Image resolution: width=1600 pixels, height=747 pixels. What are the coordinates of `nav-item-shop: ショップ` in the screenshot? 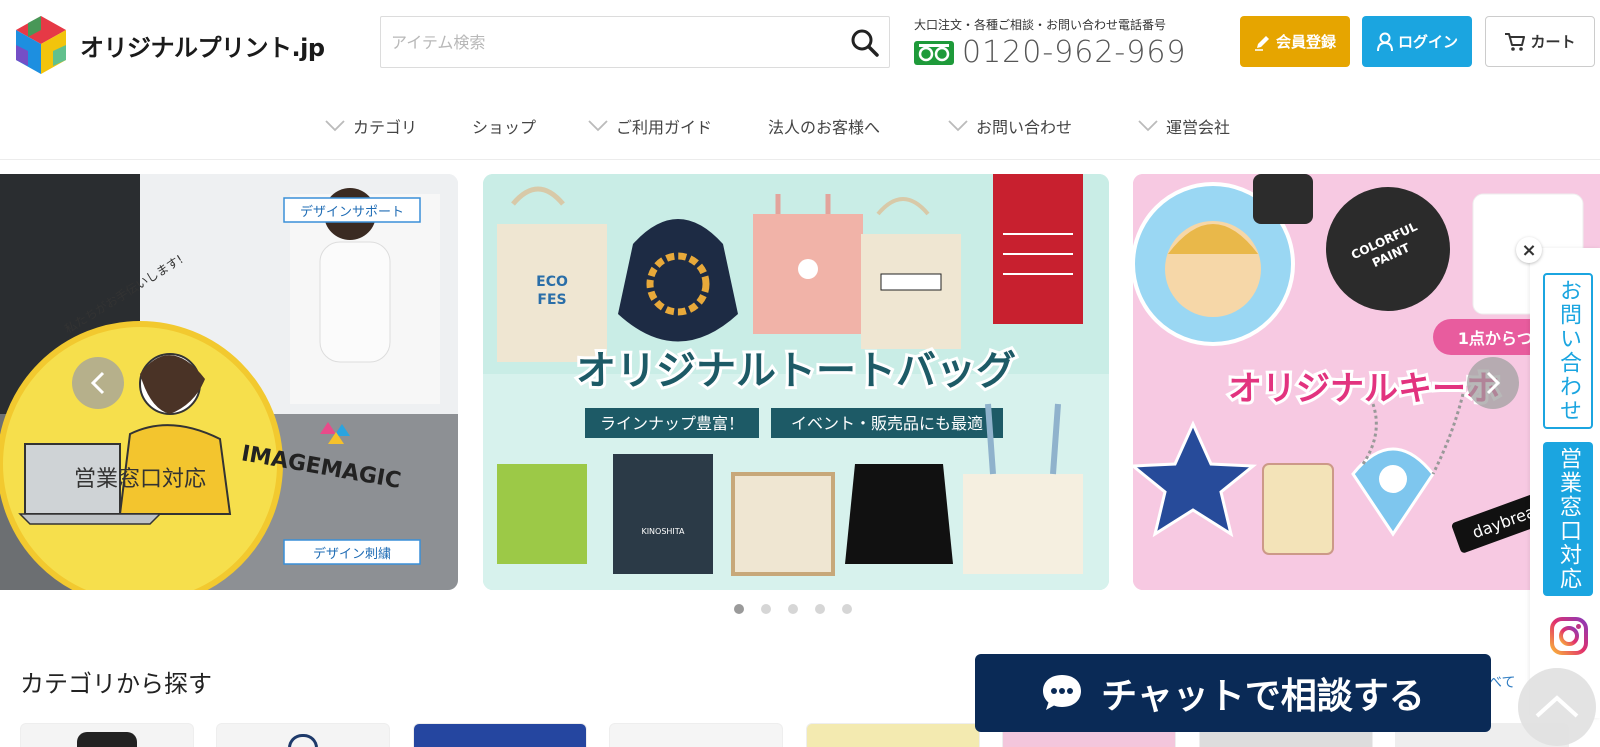 It's located at (504, 126).